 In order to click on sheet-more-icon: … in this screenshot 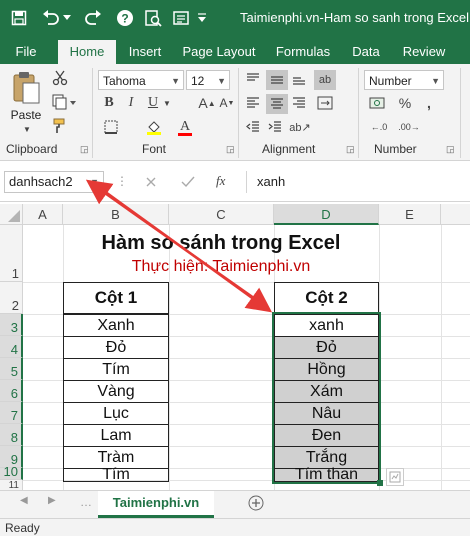, I will do `click(86, 502)`.